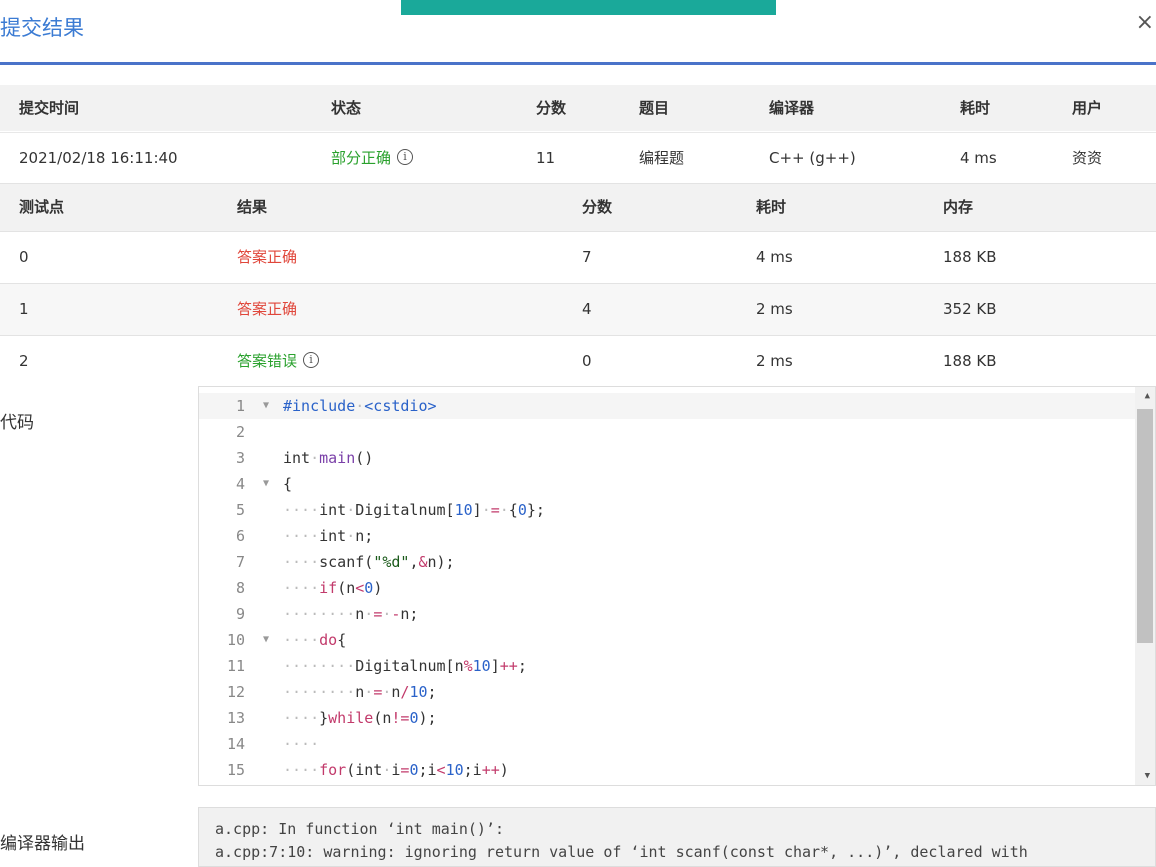  Describe the element at coordinates (667, 588) in the screenshot. I see `code-line: 8 ····if(n<0)` at that location.